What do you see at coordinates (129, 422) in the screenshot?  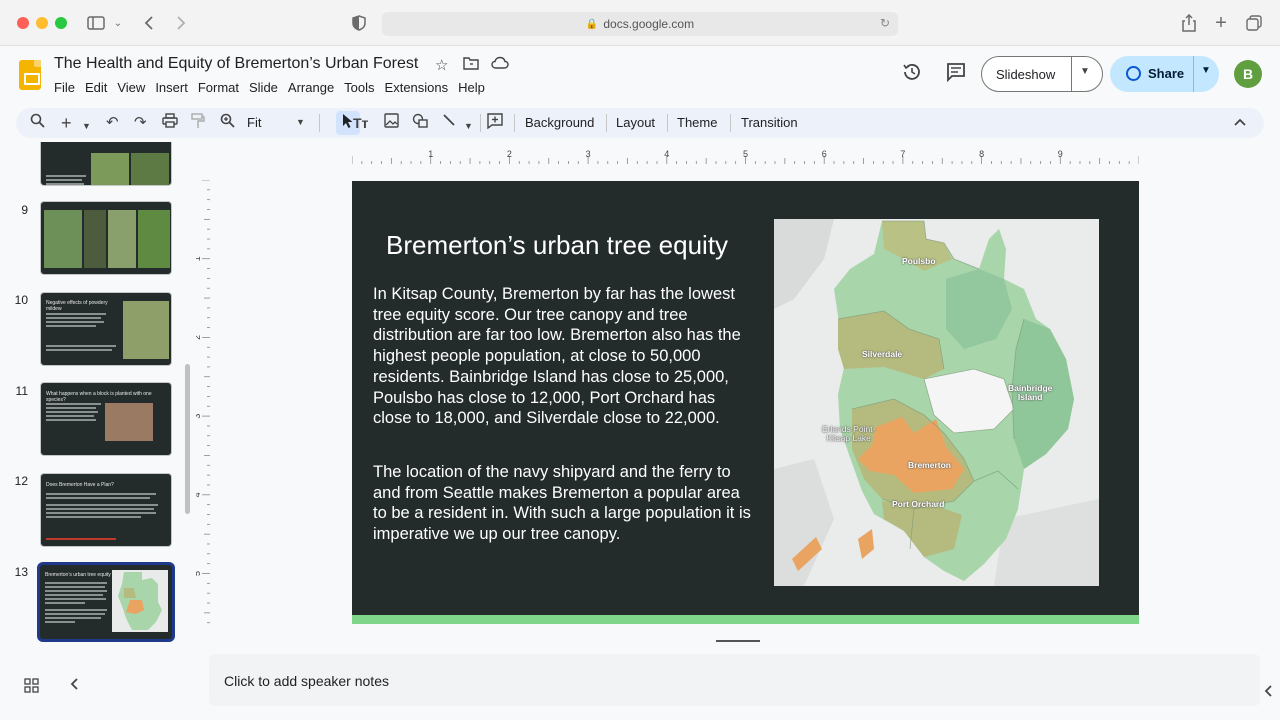 I see `thumb-street-photo` at bounding box center [129, 422].